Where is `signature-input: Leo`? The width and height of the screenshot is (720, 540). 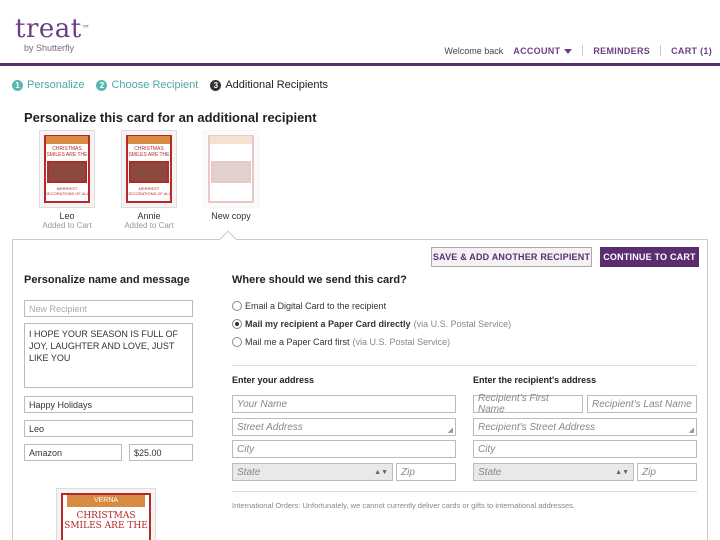 signature-input: Leo is located at coordinates (108, 428).